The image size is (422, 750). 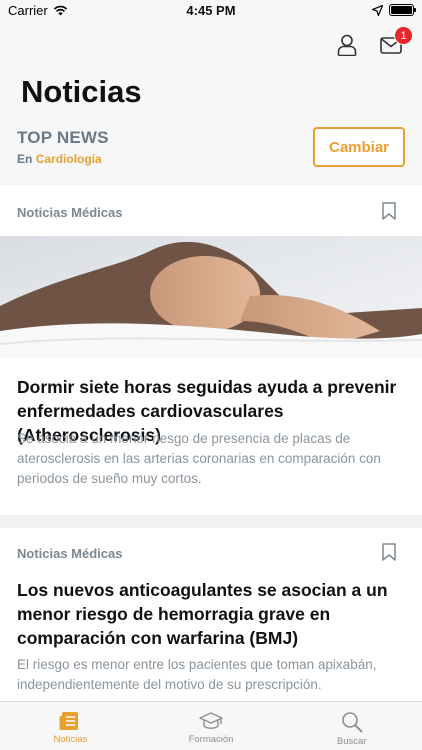 What do you see at coordinates (25, 159) in the screenshot?
I see `specialty-prefix: En` at bounding box center [25, 159].